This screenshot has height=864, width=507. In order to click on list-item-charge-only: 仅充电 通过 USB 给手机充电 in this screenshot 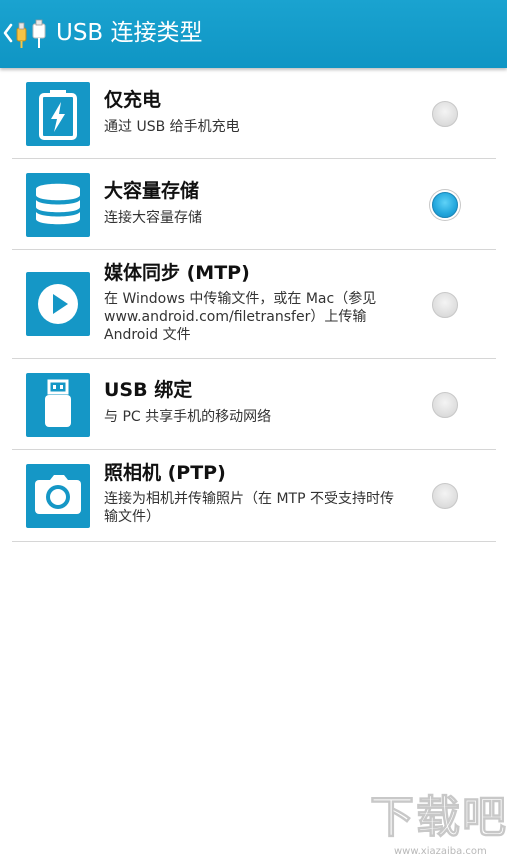, I will do `click(254, 113)`.